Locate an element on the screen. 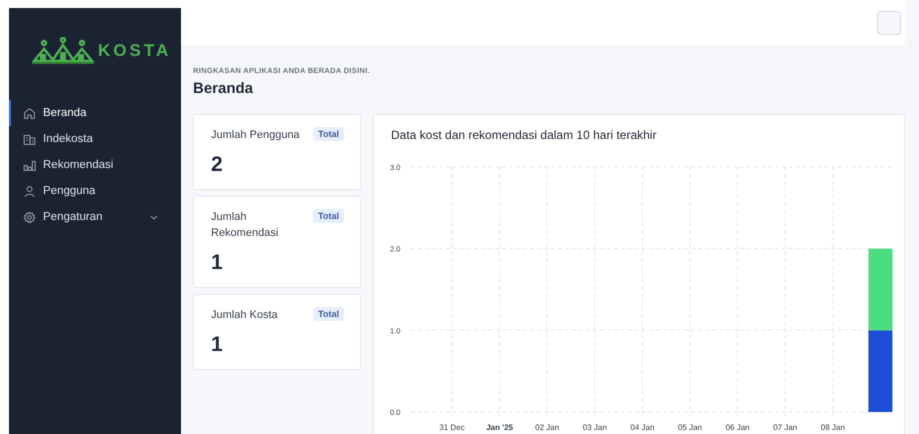 This screenshot has width=919, height=434. stat-label: Jumlah Kosta is located at coordinates (245, 315).